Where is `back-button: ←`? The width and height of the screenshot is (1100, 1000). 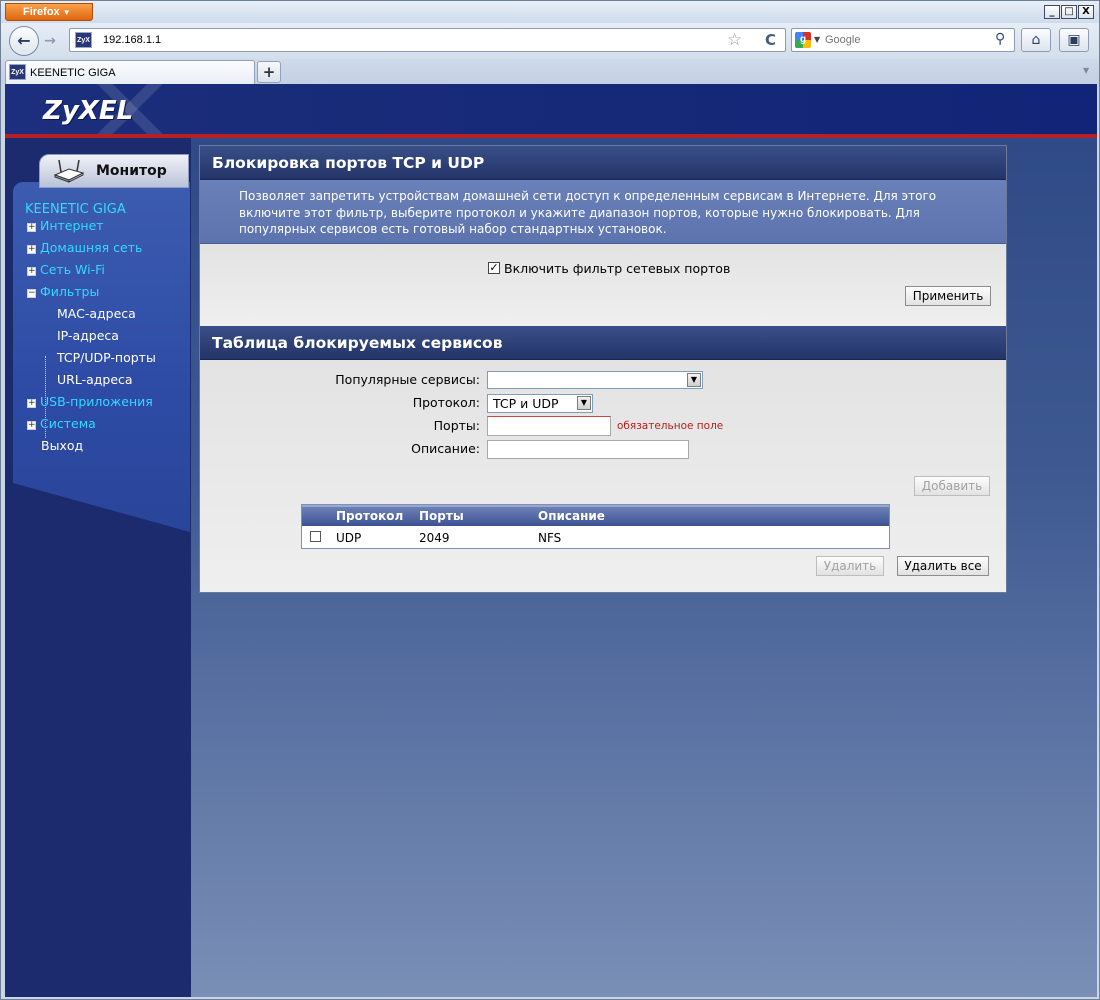
back-button: ← is located at coordinates (24, 41).